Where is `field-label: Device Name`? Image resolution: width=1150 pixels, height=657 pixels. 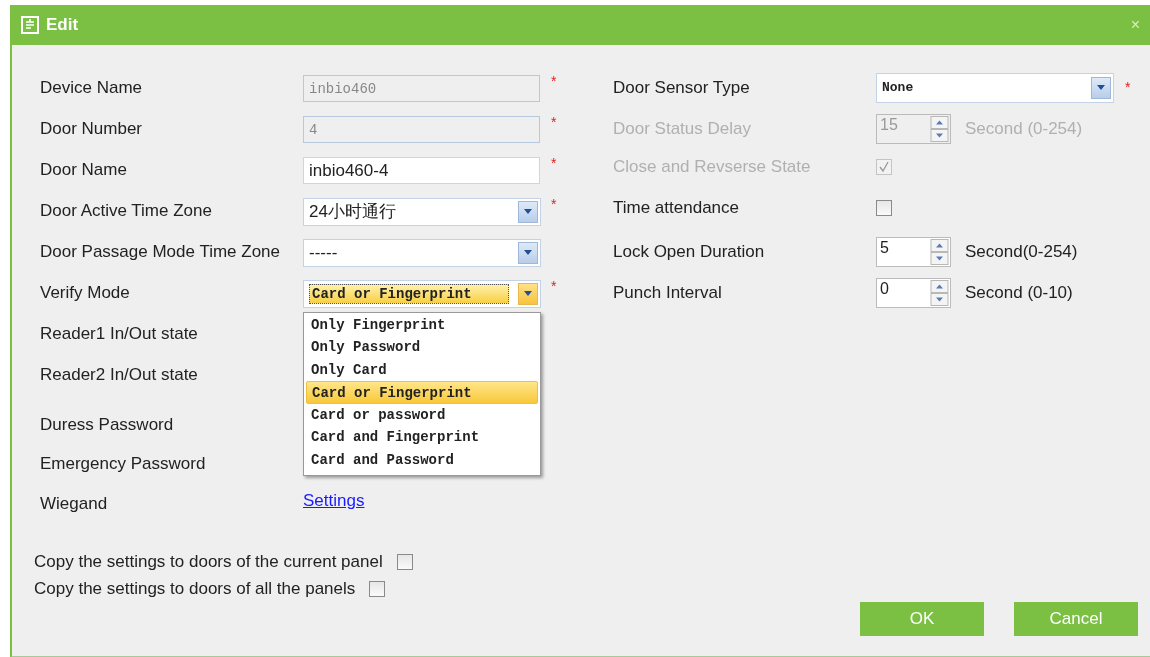 field-label: Device Name is located at coordinates (92, 87).